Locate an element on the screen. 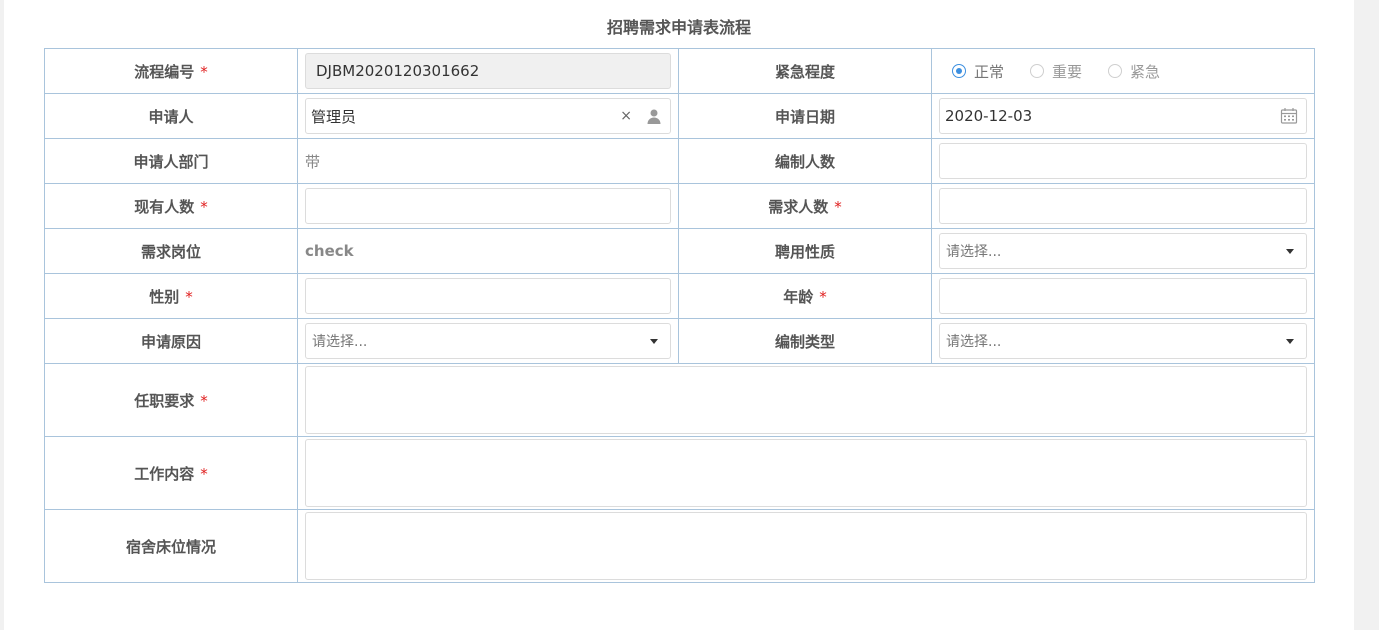 The width and height of the screenshot is (1379, 630). job-content-textarea is located at coordinates (806, 473).